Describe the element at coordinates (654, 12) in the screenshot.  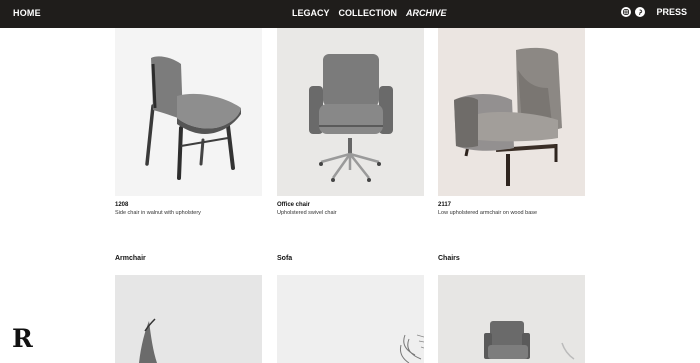
I see `nav-right-group: PRESS` at that location.